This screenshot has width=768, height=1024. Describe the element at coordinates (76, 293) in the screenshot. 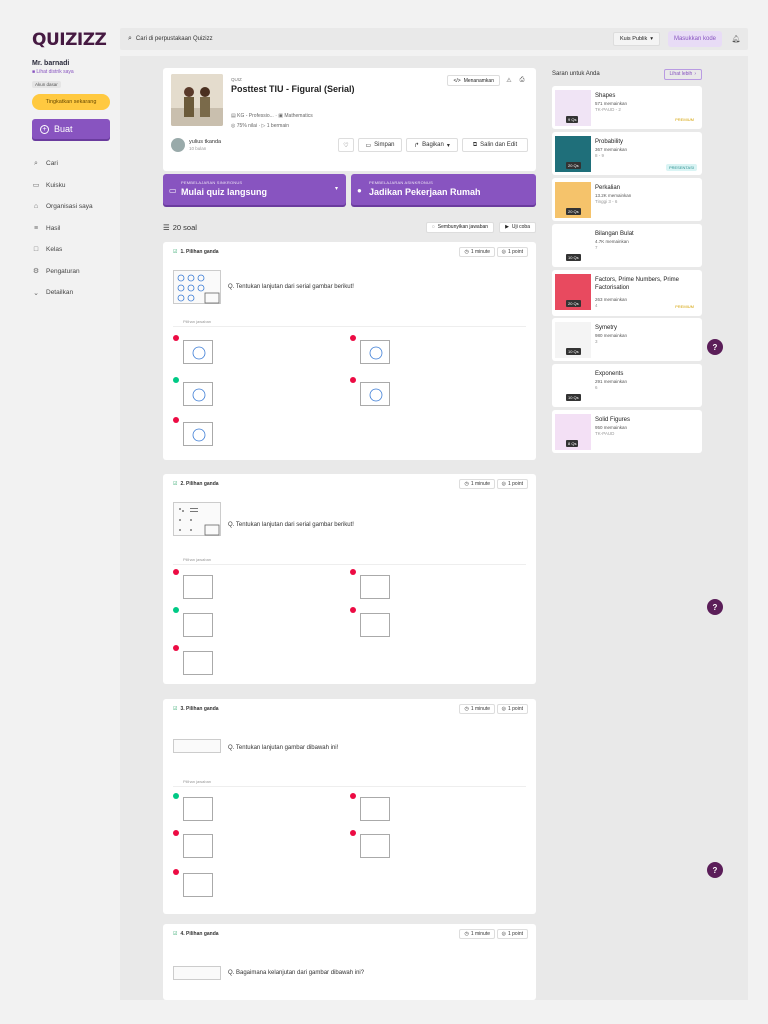

I see `sidebar-item-detailkan: ⌄ Detailkan` at that location.